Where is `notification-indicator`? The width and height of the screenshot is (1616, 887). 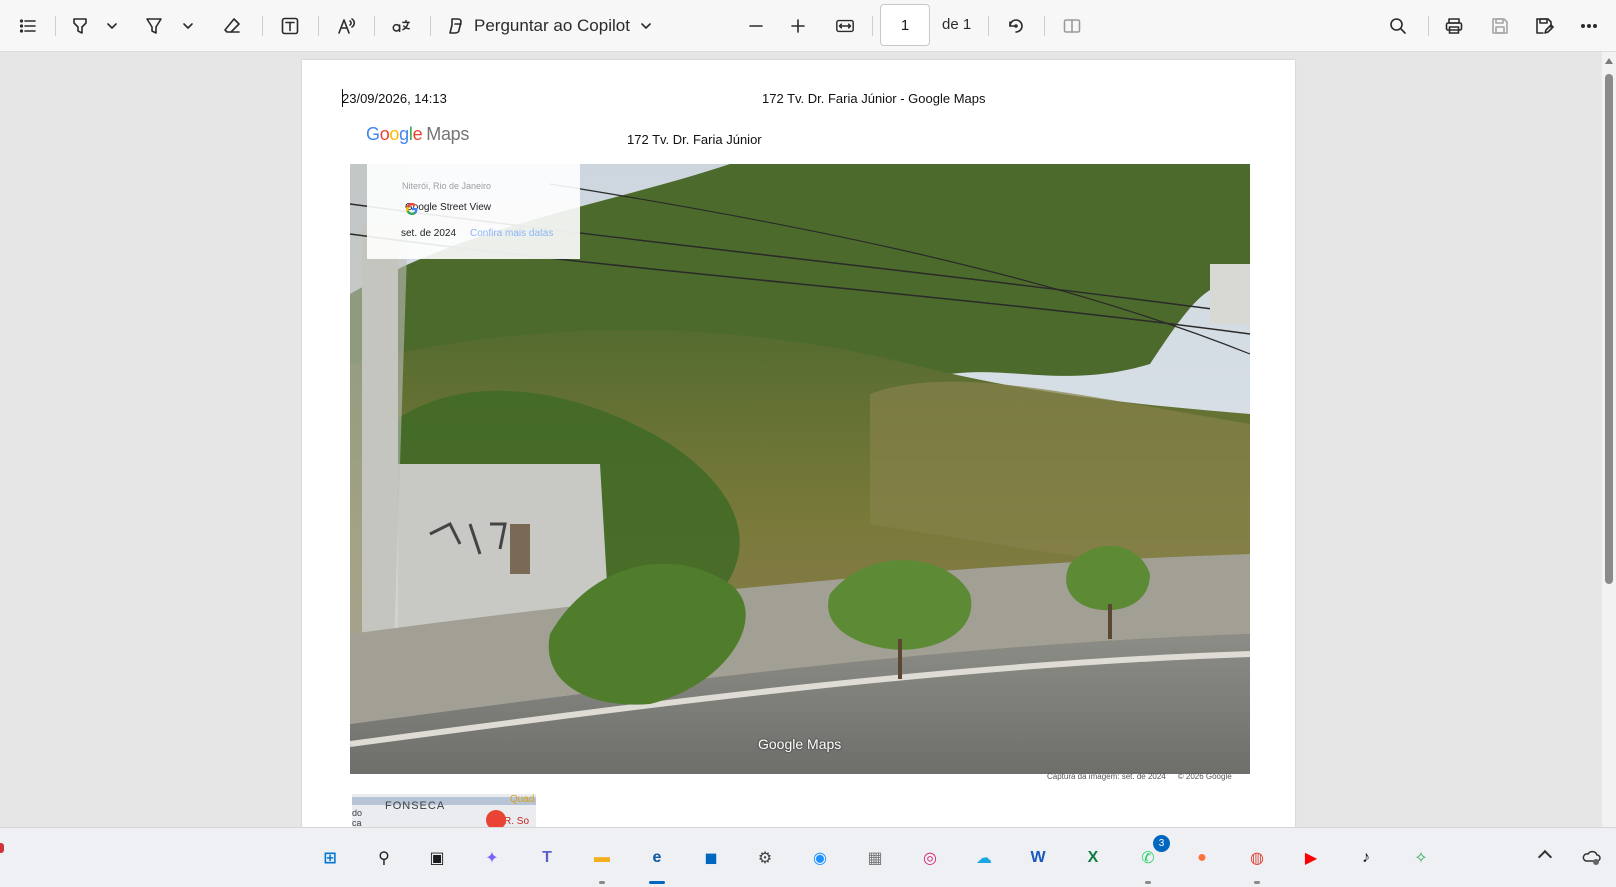 notification-indicator is located at coordinates (2, 848).